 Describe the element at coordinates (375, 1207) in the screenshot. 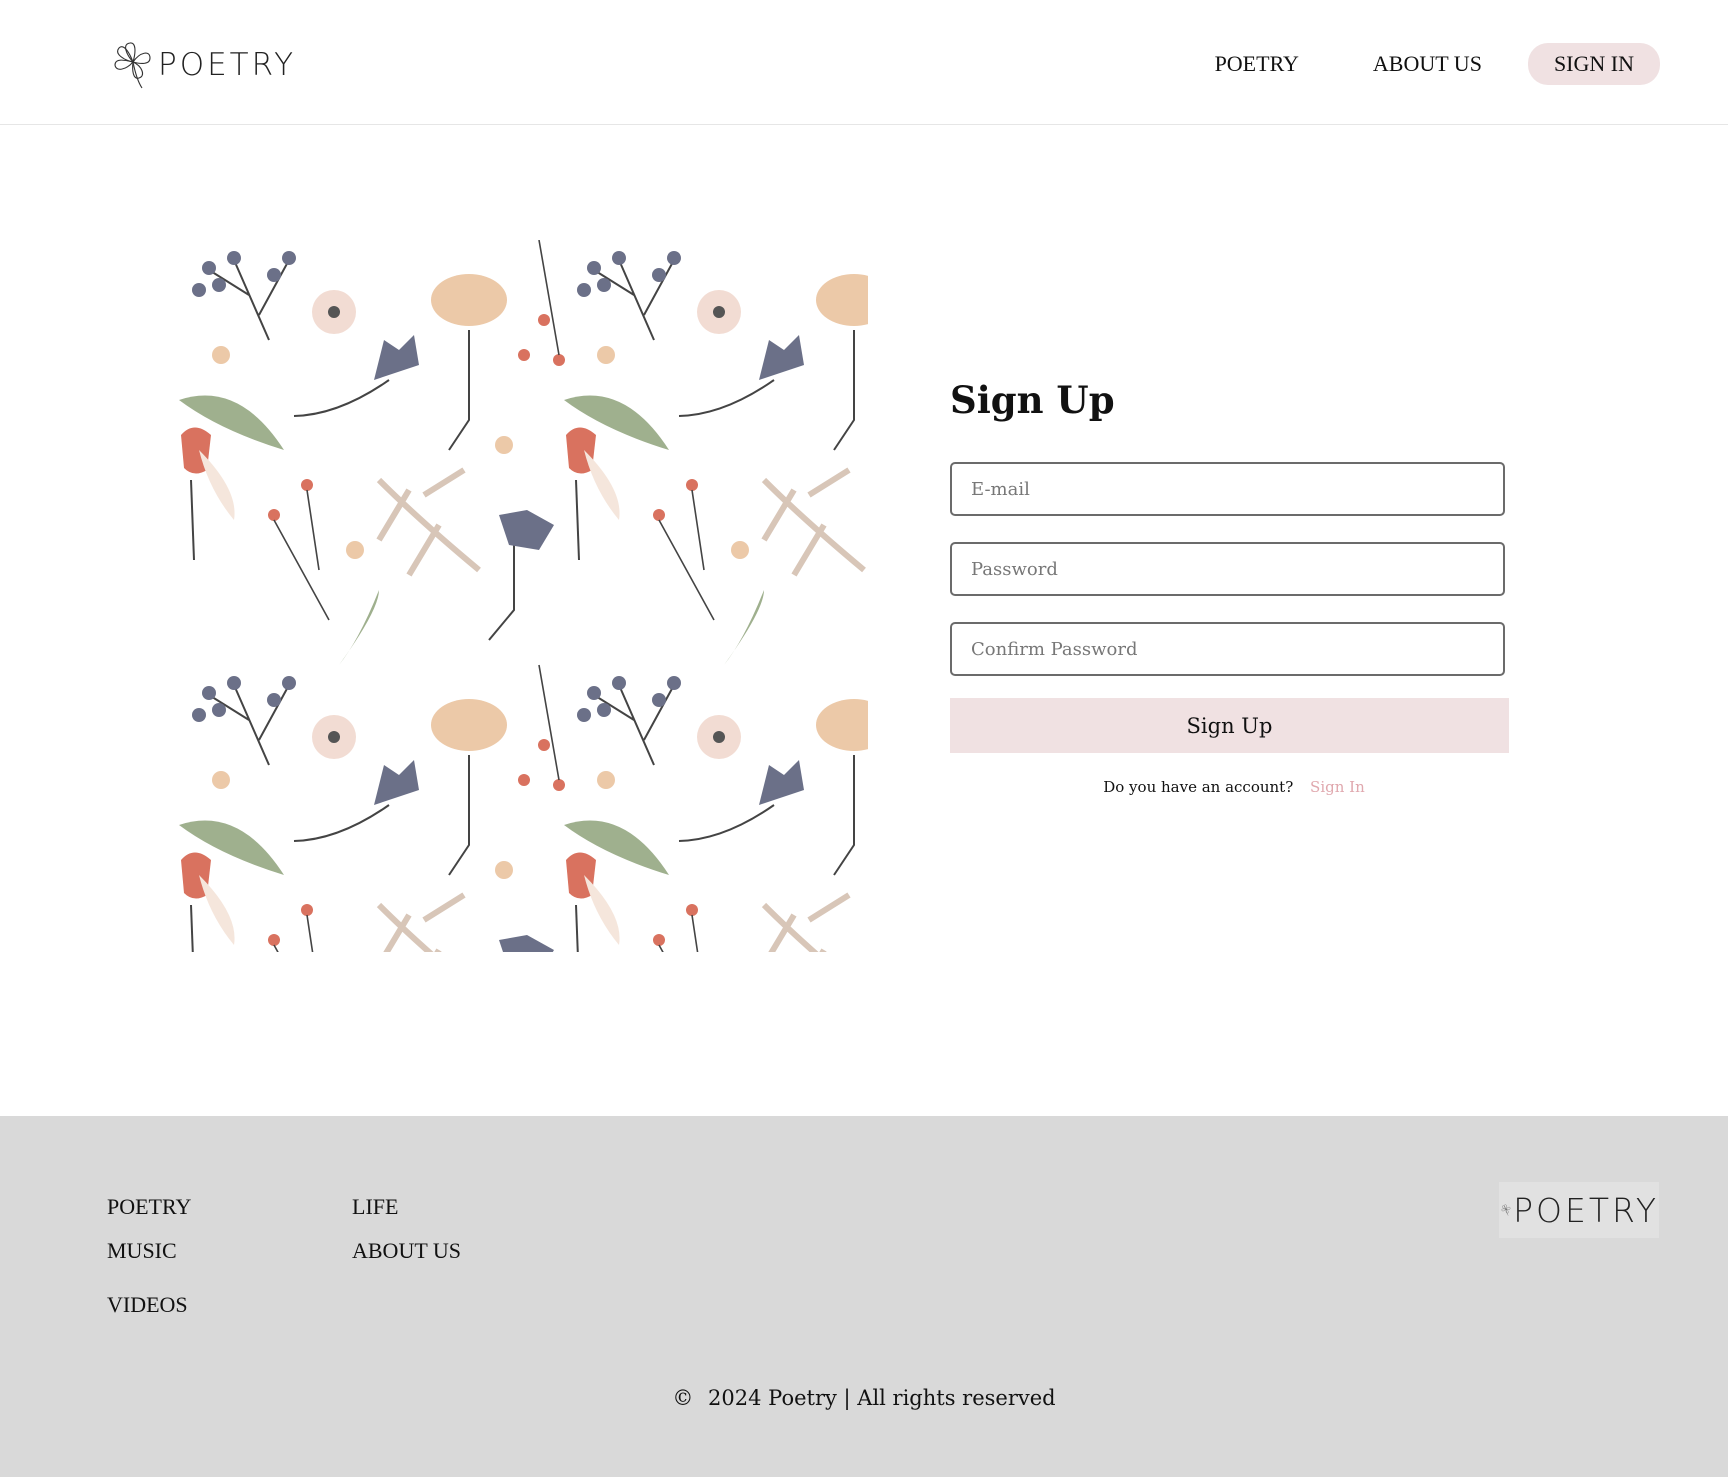

I see `footer-link-life: LIFE` at that location.